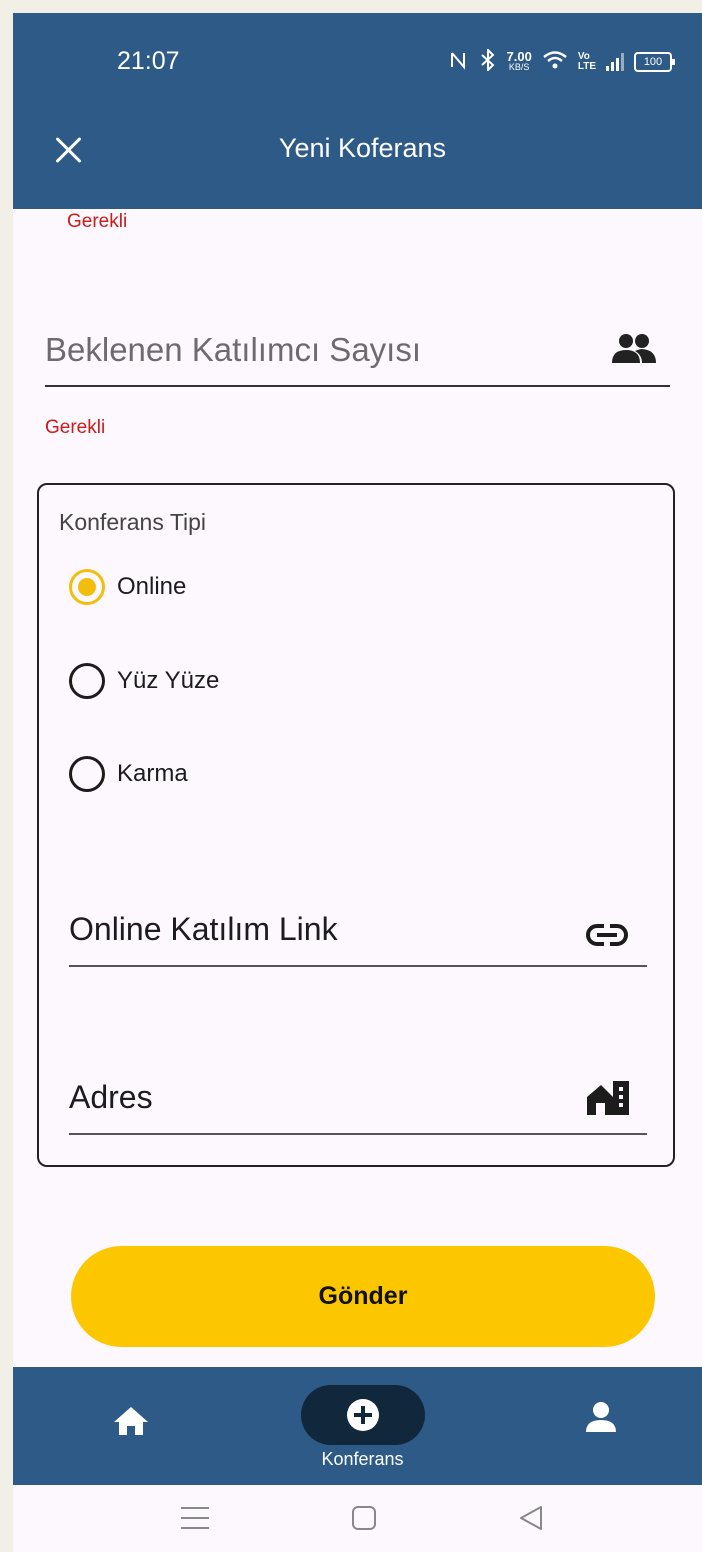 Image resolution: width=702 pixels, height=1552 pixels. Describe the element at coordinates (75, 427) in the screenshot. I see `participants-error: Gerekli` at that location.